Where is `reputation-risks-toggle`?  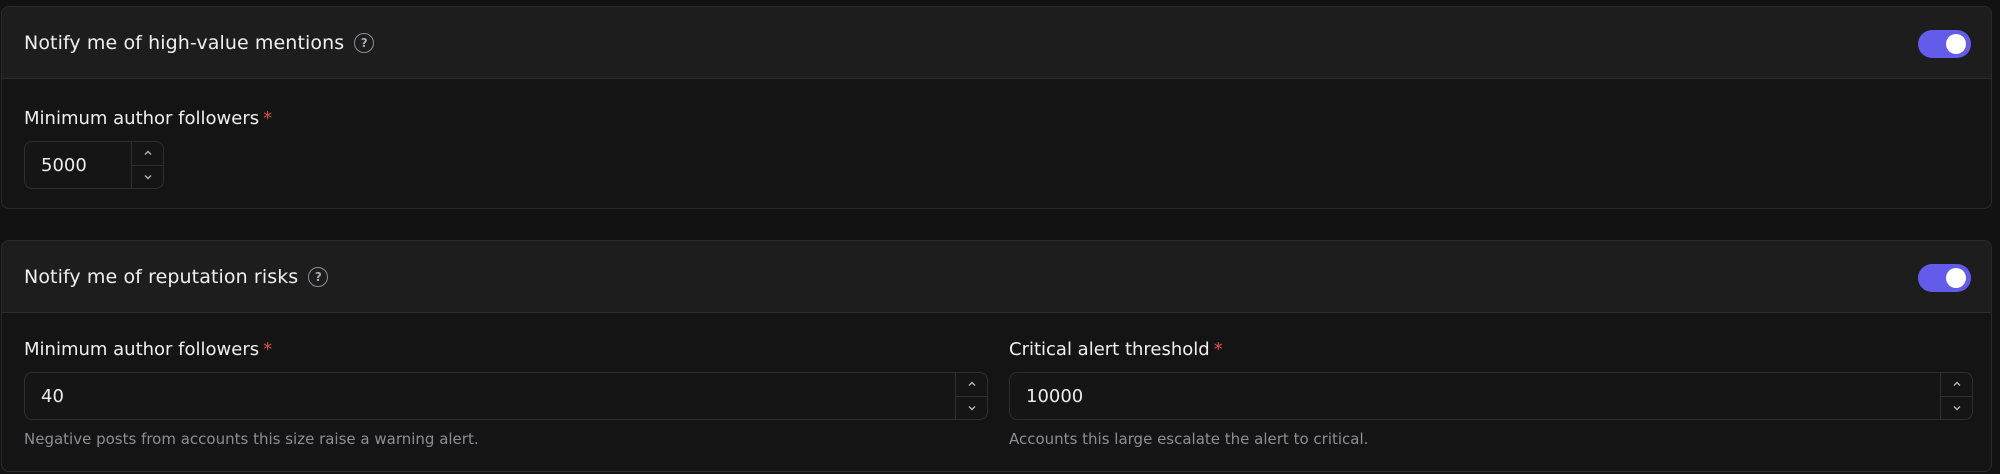 reputation-risks-toggle is located at coordinates (1944, 278).